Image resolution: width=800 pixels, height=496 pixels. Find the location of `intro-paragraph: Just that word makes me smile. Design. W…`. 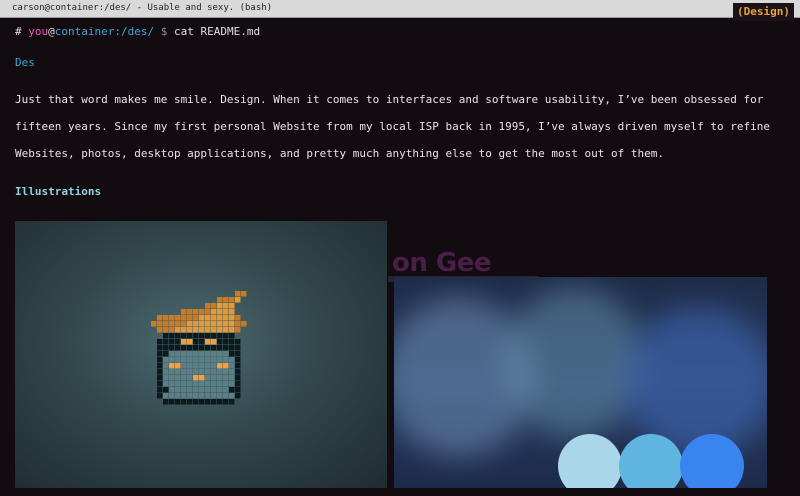

intro-paragraph: Just that word makes me smile. Design. W… is located at coordinates (392, 126).